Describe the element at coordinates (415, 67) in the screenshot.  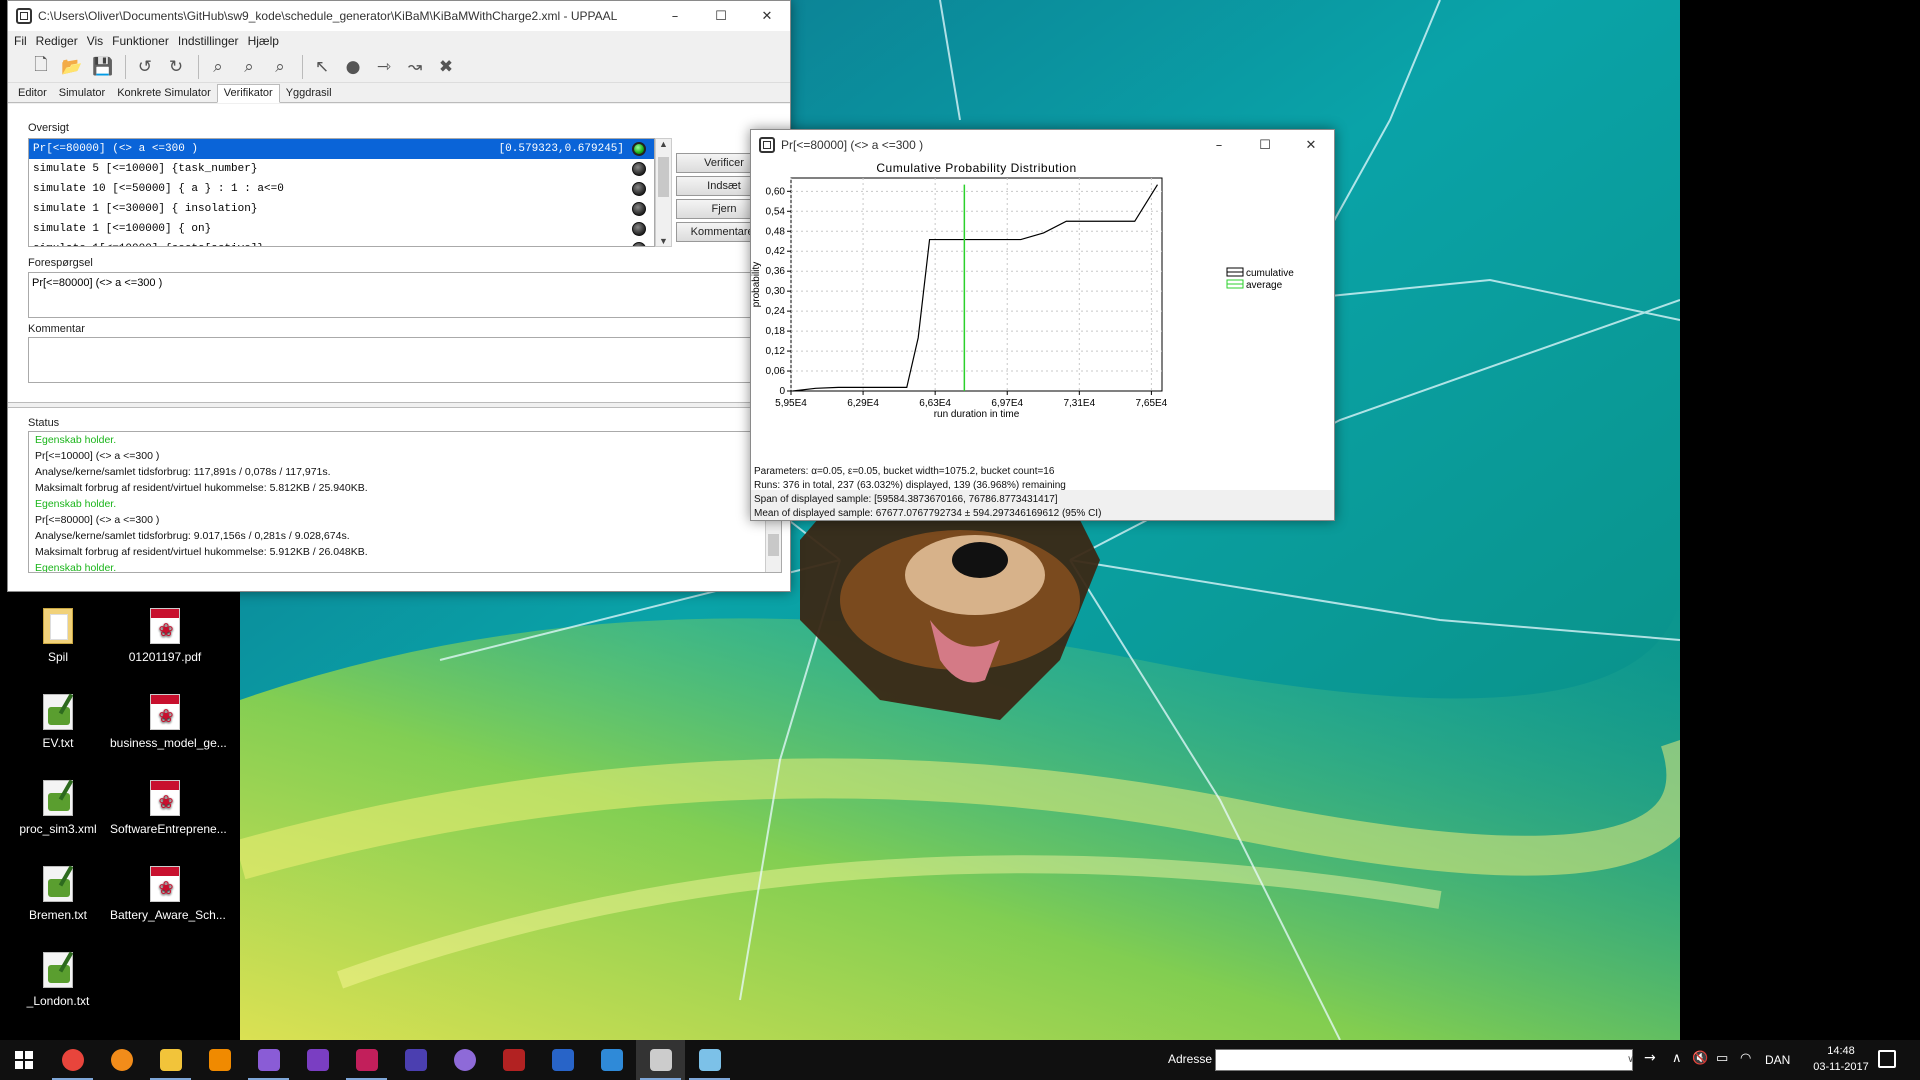
I see `nail-tool-icon: ↝` at that location.